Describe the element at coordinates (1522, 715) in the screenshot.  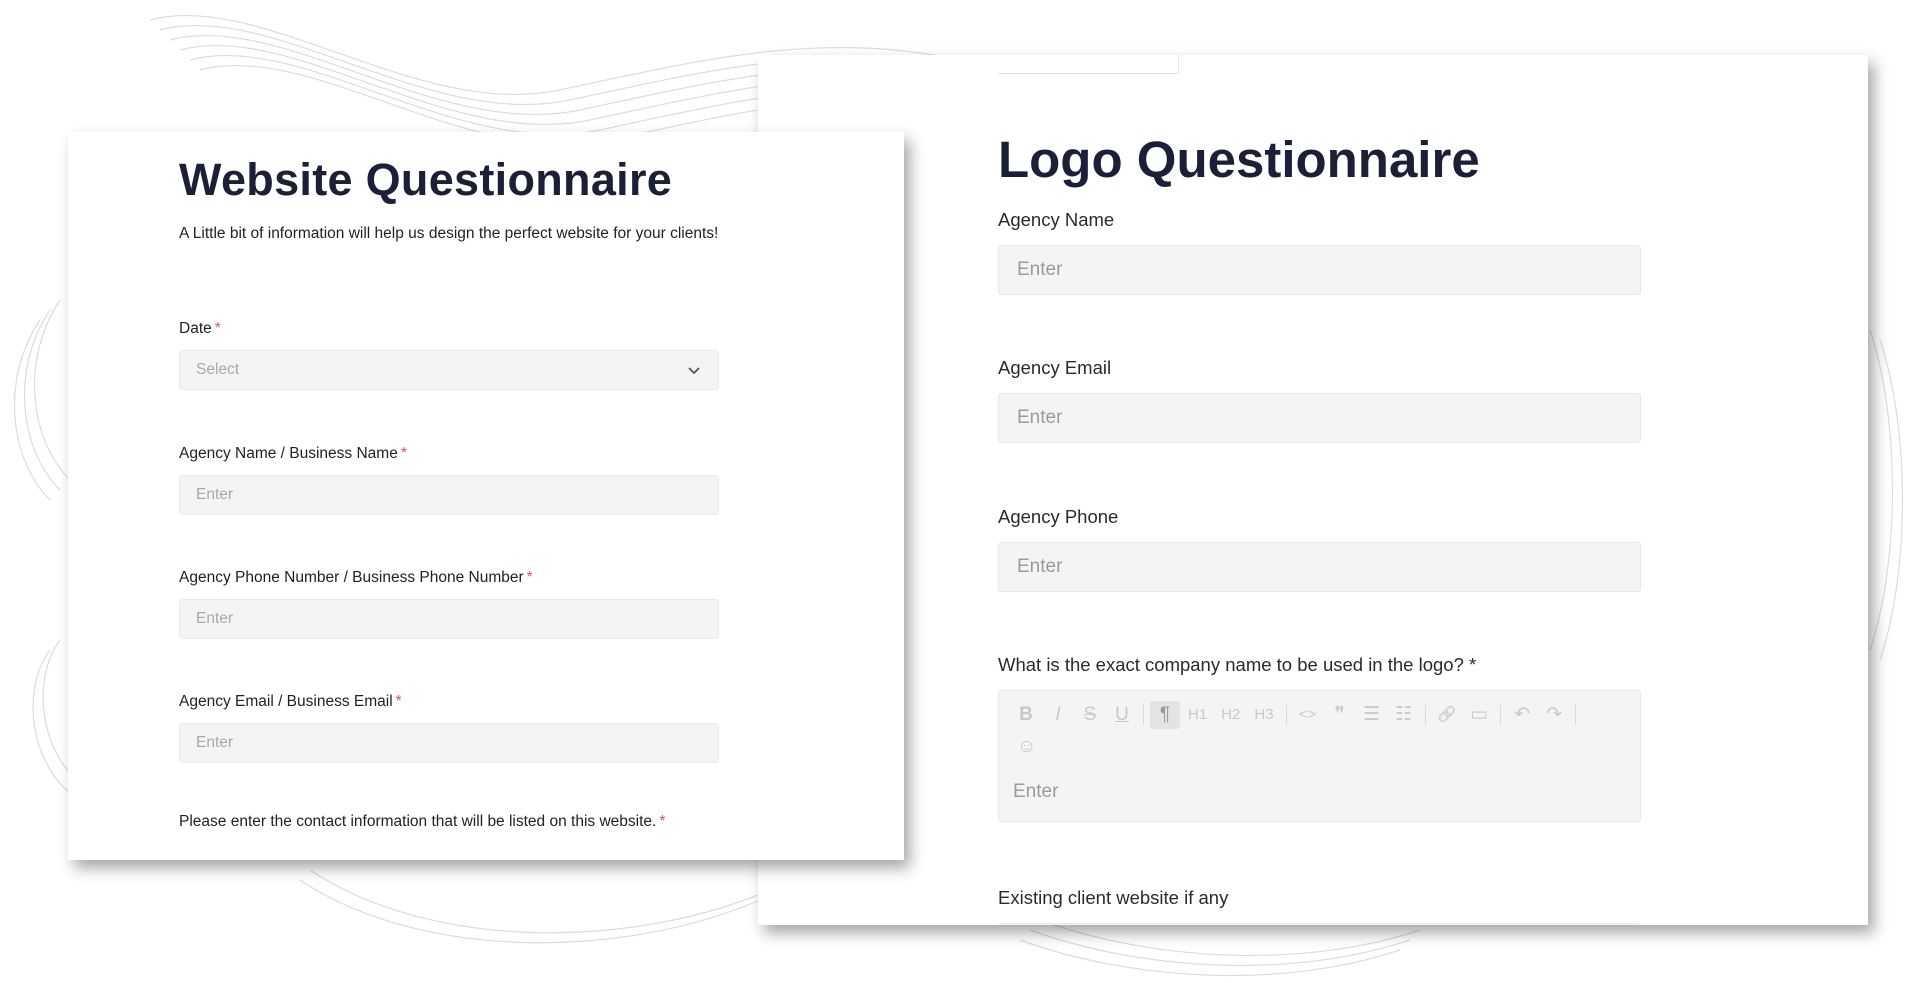
I see `undo-button: ↶` at that location.